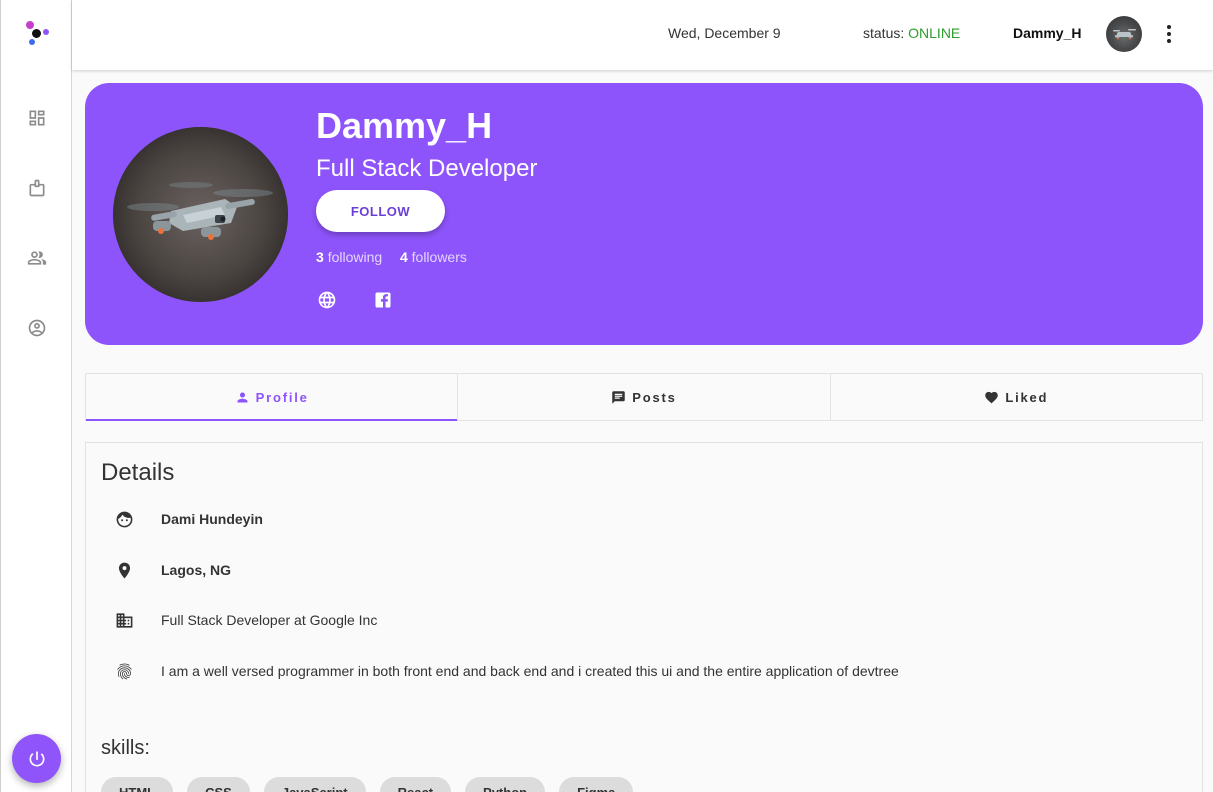  I want to click on work: Full Stack Developer at Google Inc, so click(269, 620).